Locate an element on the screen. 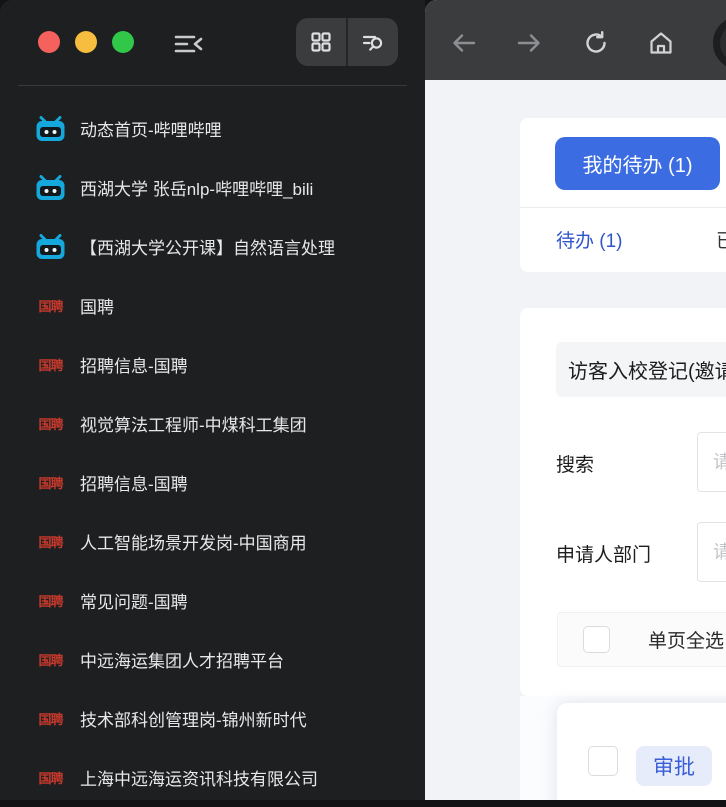  sidebar-tab-vision-engineer: 国聘 视觉算法工程师-中煤科工集团 is located at coordinates (212, 423).